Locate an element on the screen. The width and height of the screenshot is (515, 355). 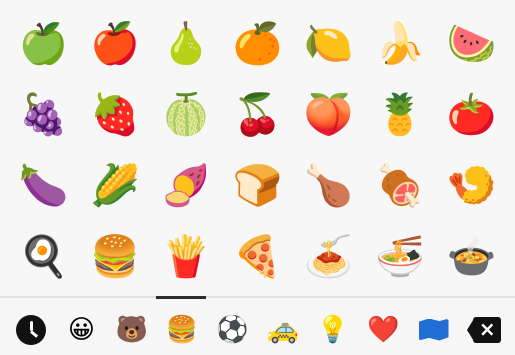
emoji-eggplant: 🍆 is located at coordinates (43, 185).